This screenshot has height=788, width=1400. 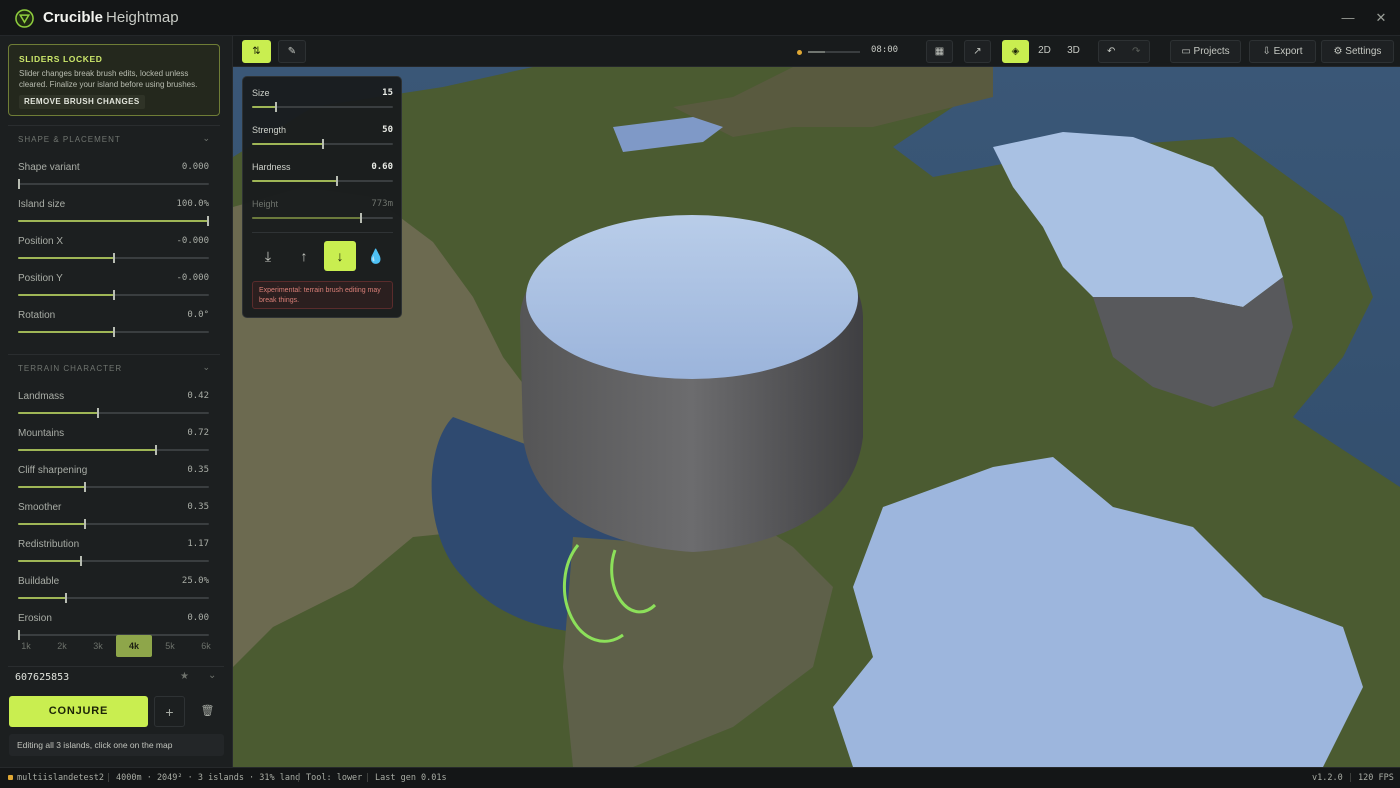 I want to click on close-icon: ✕, so click(x=1381, y=18).